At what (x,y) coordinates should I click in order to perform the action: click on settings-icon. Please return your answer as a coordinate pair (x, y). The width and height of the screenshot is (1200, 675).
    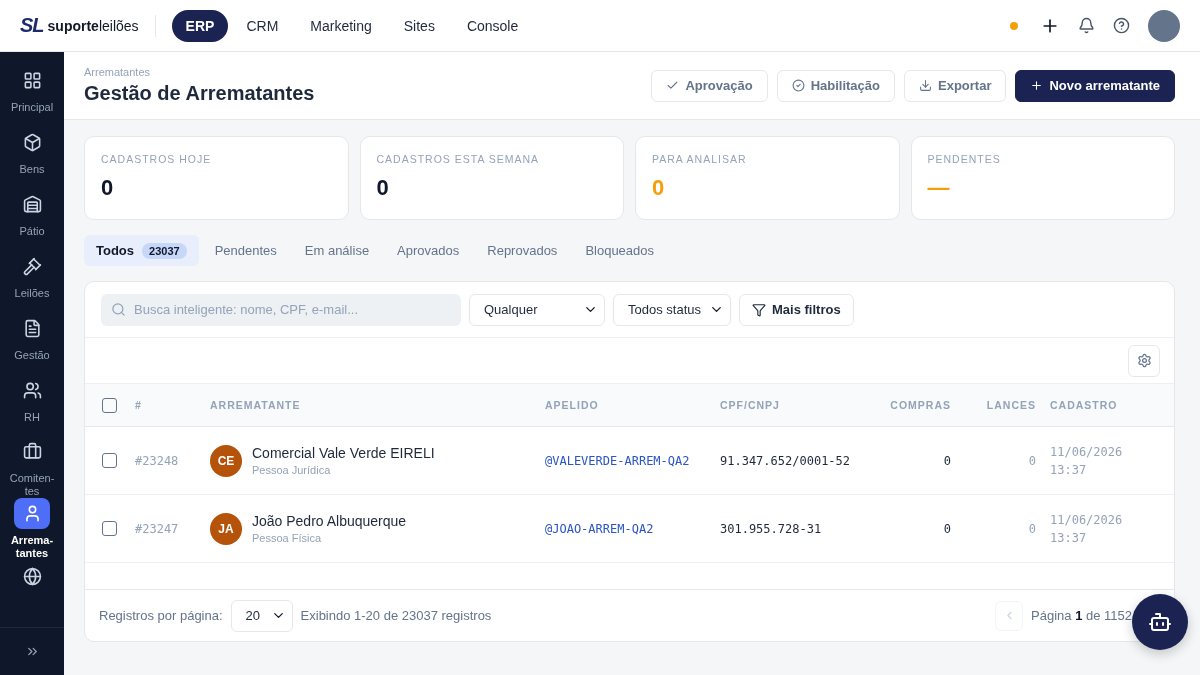
    Looking at the image, I should click on (1144, 360).